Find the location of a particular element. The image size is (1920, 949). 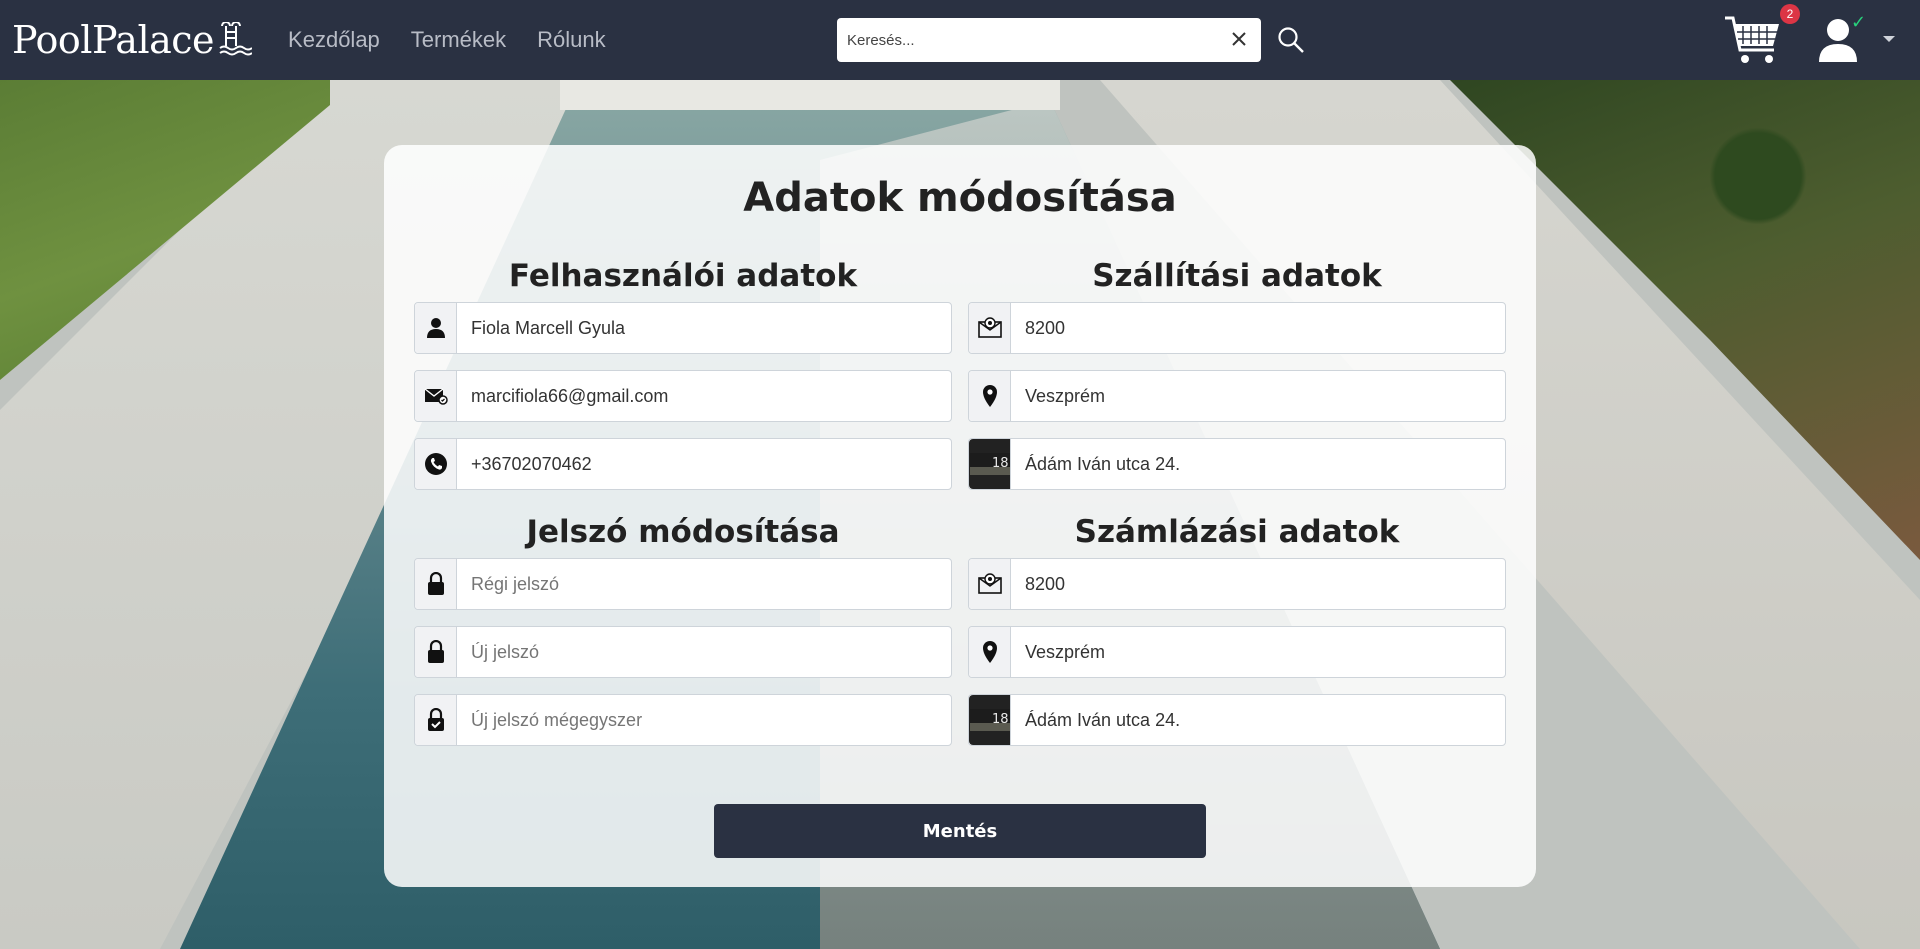

page-title: Adatok módosítása is located at coordinates (960, 198).